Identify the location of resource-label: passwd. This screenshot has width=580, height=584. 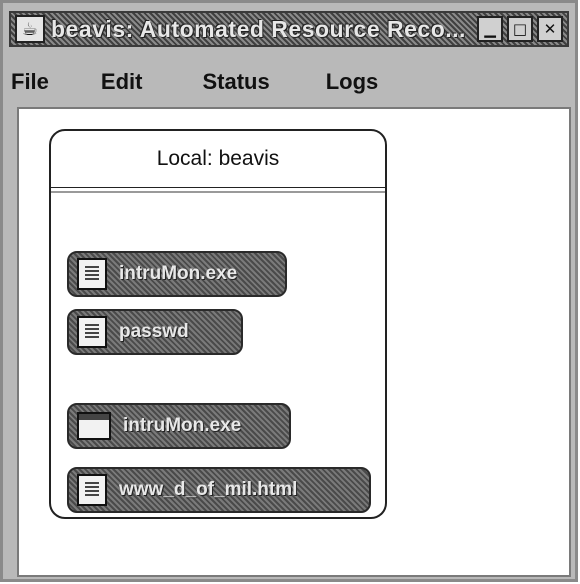
(154, 331).